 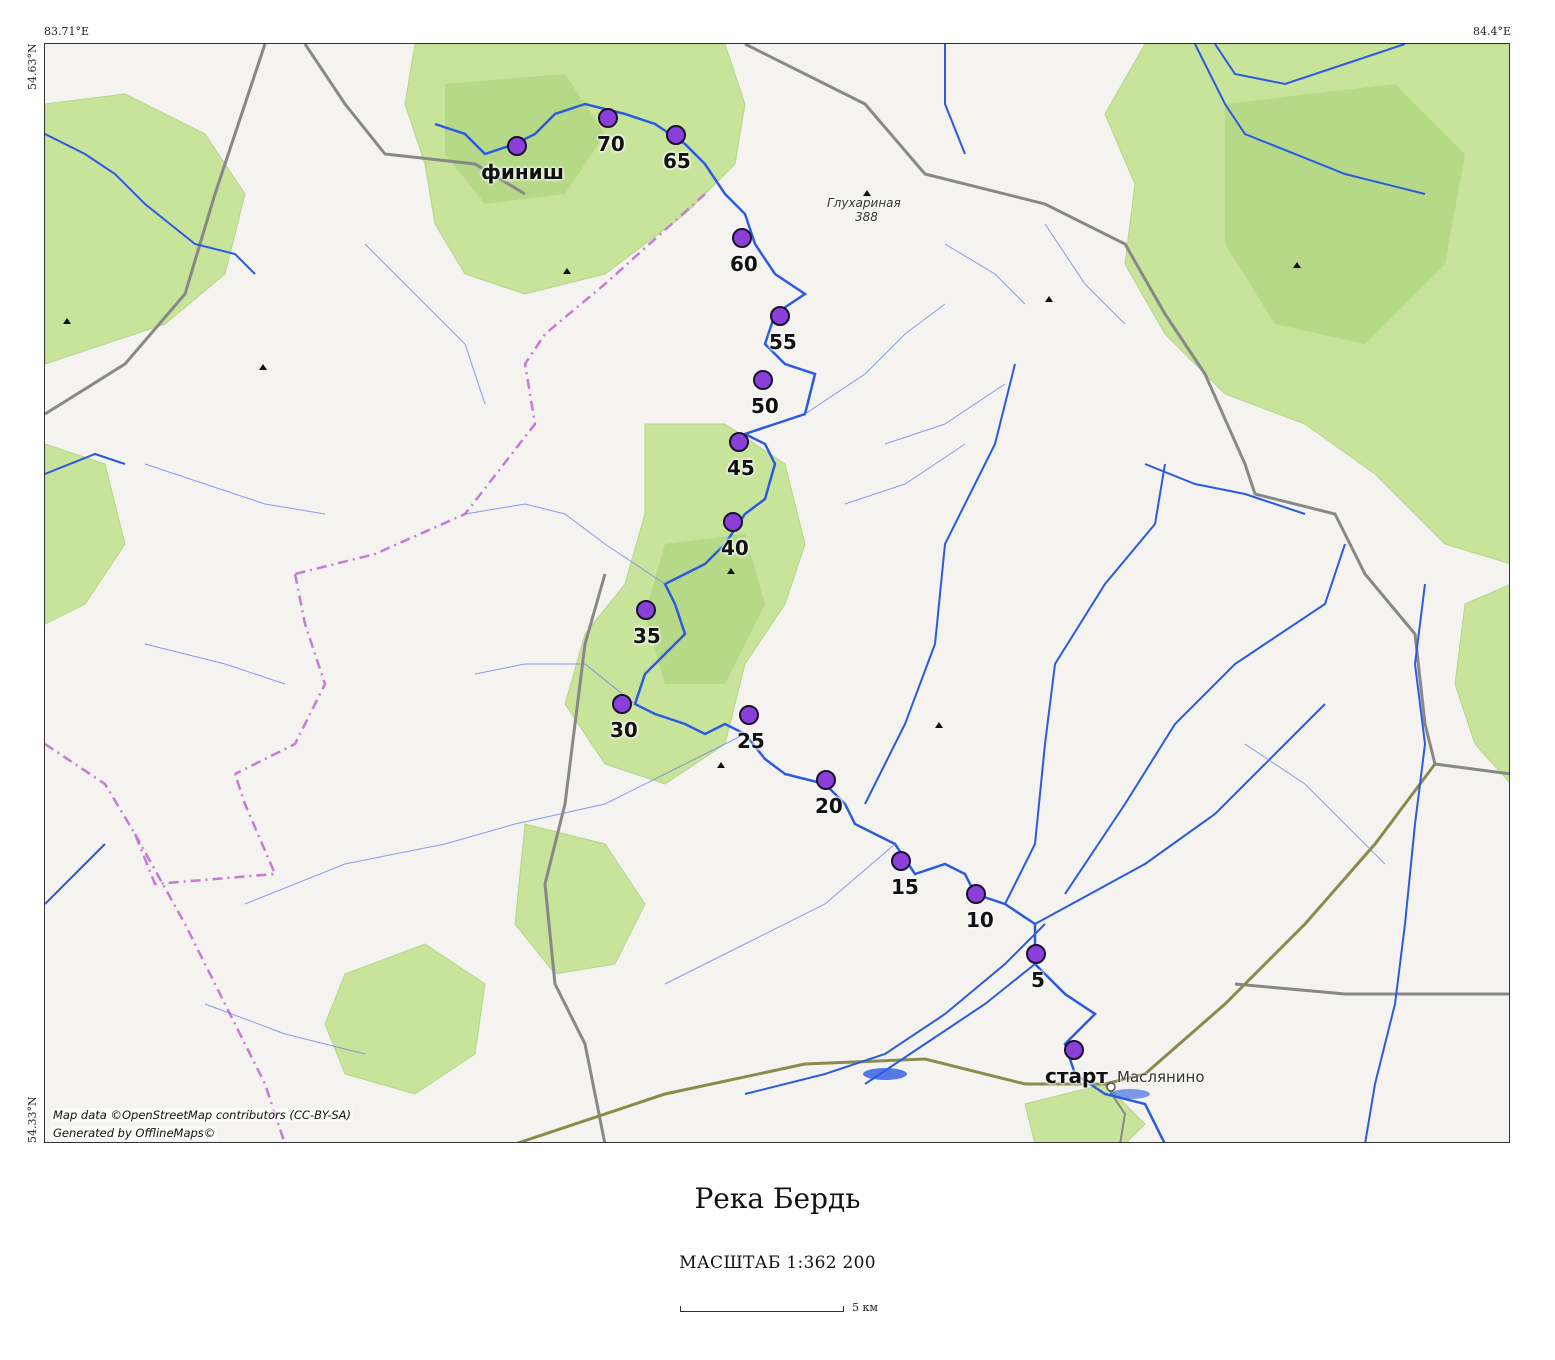 What do you see at coordinates (647, 636) in the screenshot?
I see `route-marker-label: 35` at bounding box center [647, 636].